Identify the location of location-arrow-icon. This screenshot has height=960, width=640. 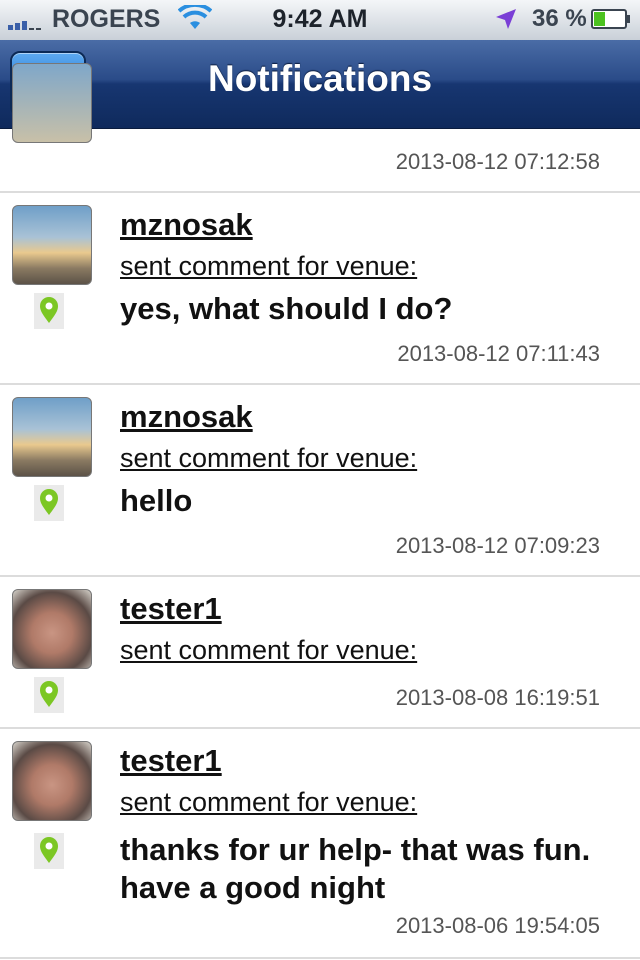
(506, 19).